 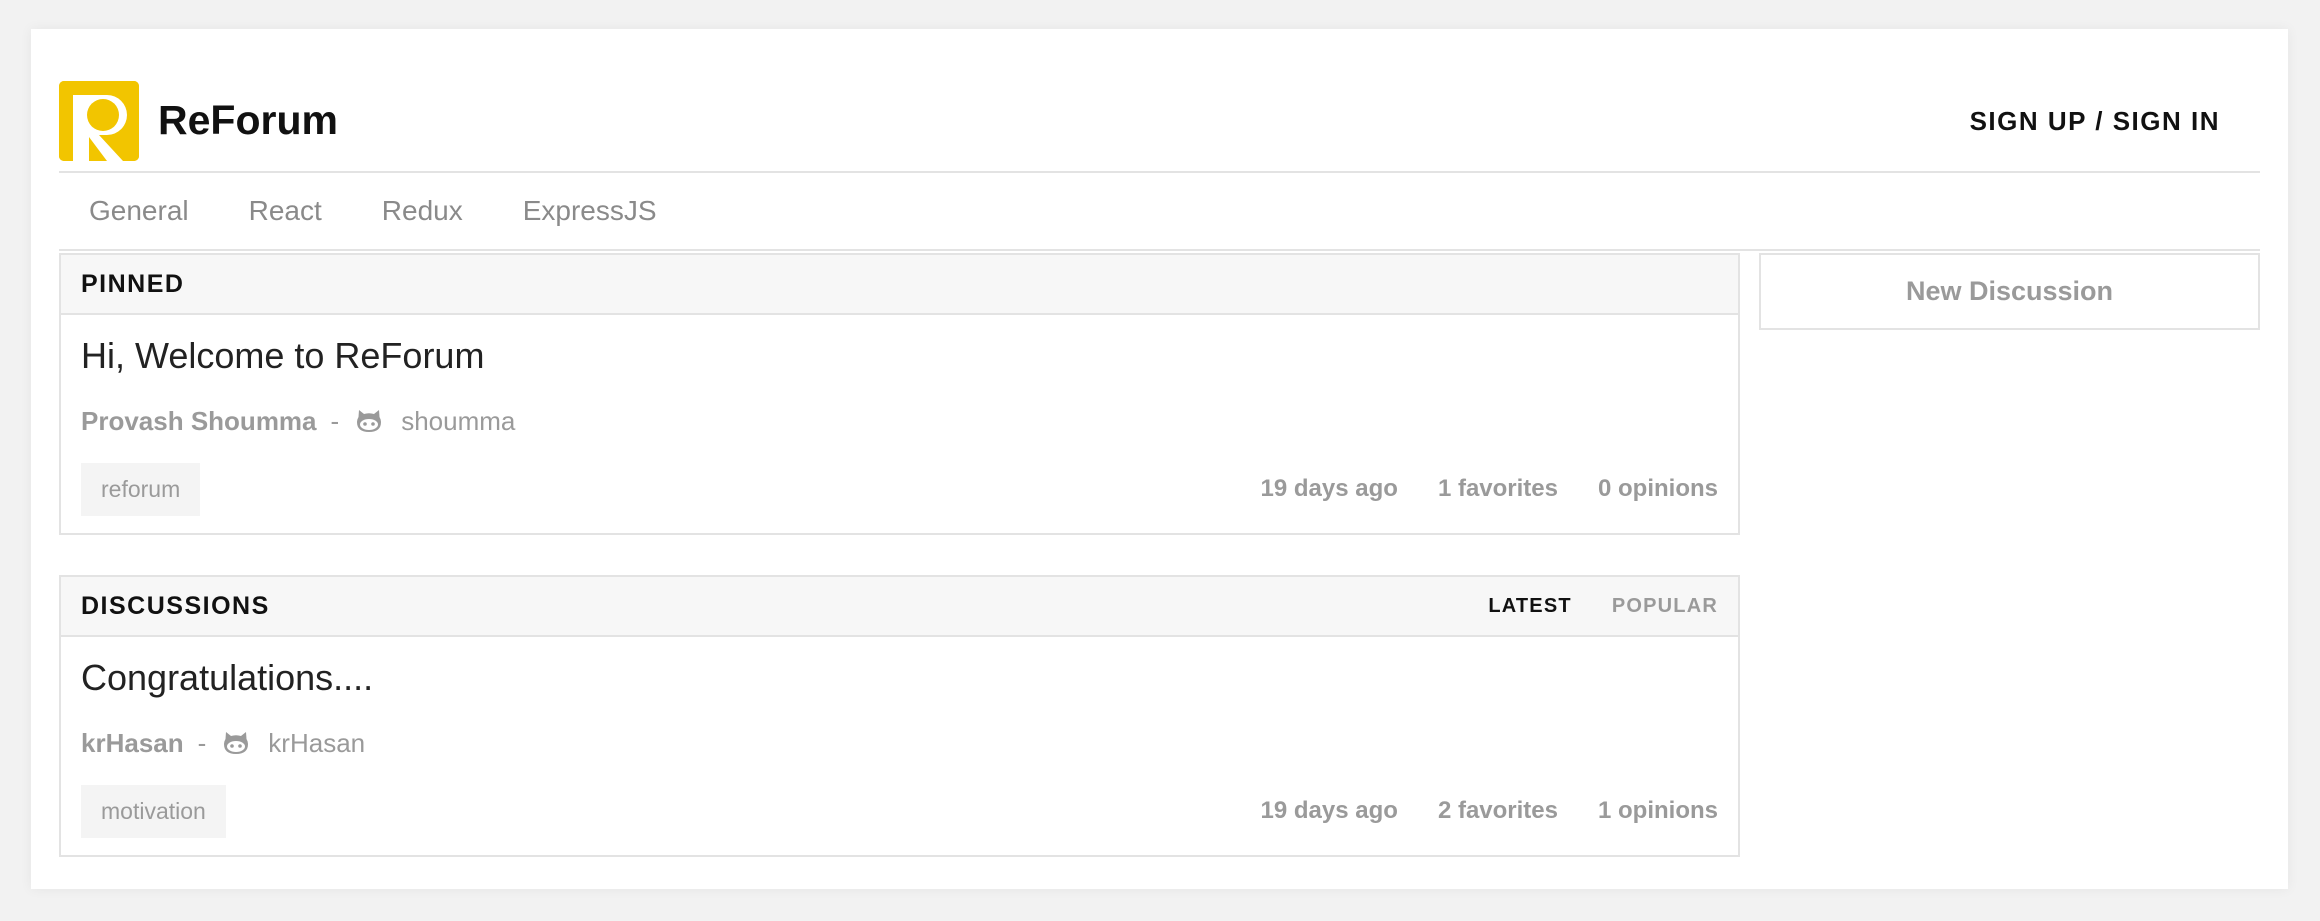 I want to click on sign-in-button: SIGN UP / SIGN IN, so click(x=2095, y=121).